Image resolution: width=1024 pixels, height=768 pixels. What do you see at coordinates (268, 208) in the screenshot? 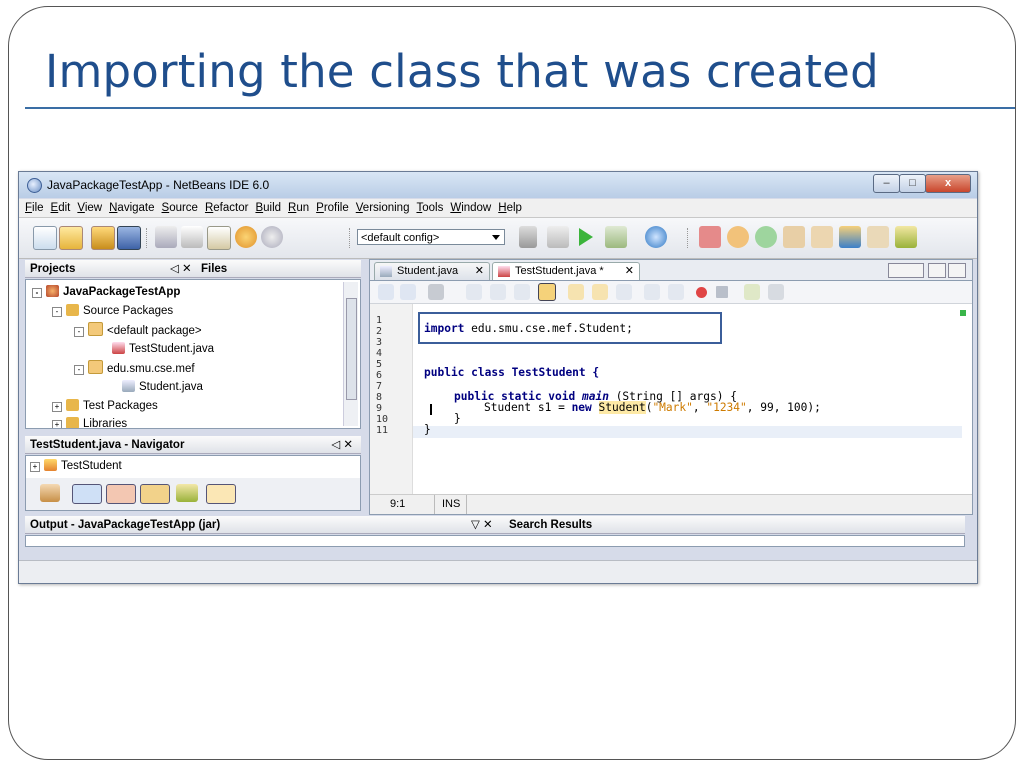
I see `menu-build: Build` at bounding box center [268, 208].